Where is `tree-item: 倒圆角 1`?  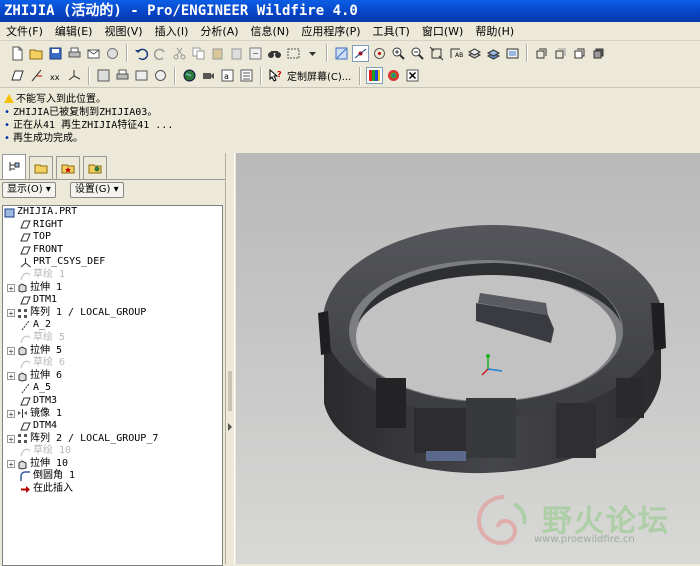
tree-item: 倒圆角 1 is located at coordinates (112, 476).